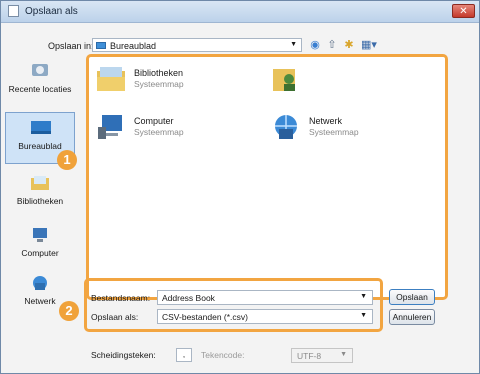 This screenshot has width=480, height=374. I want to click on save-as-type-value: CSV-bestanden (*.csv), so click(205, 317).